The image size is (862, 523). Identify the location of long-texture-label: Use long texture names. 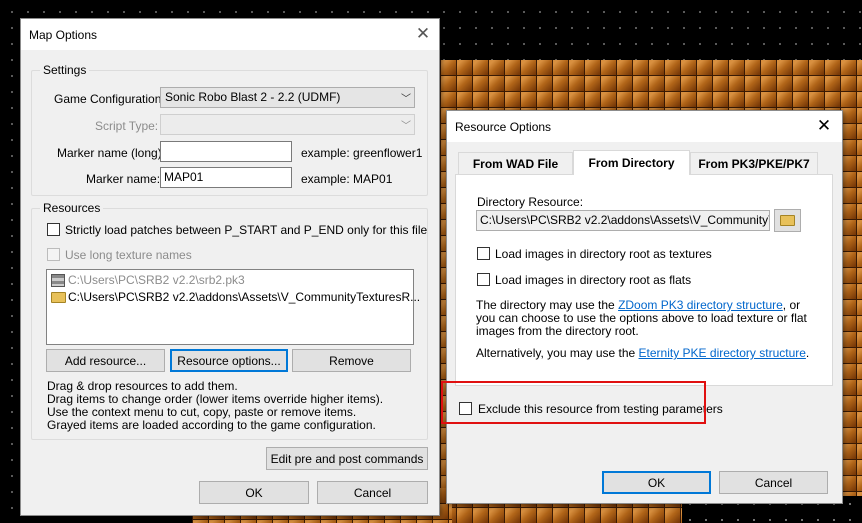
(128, 255).